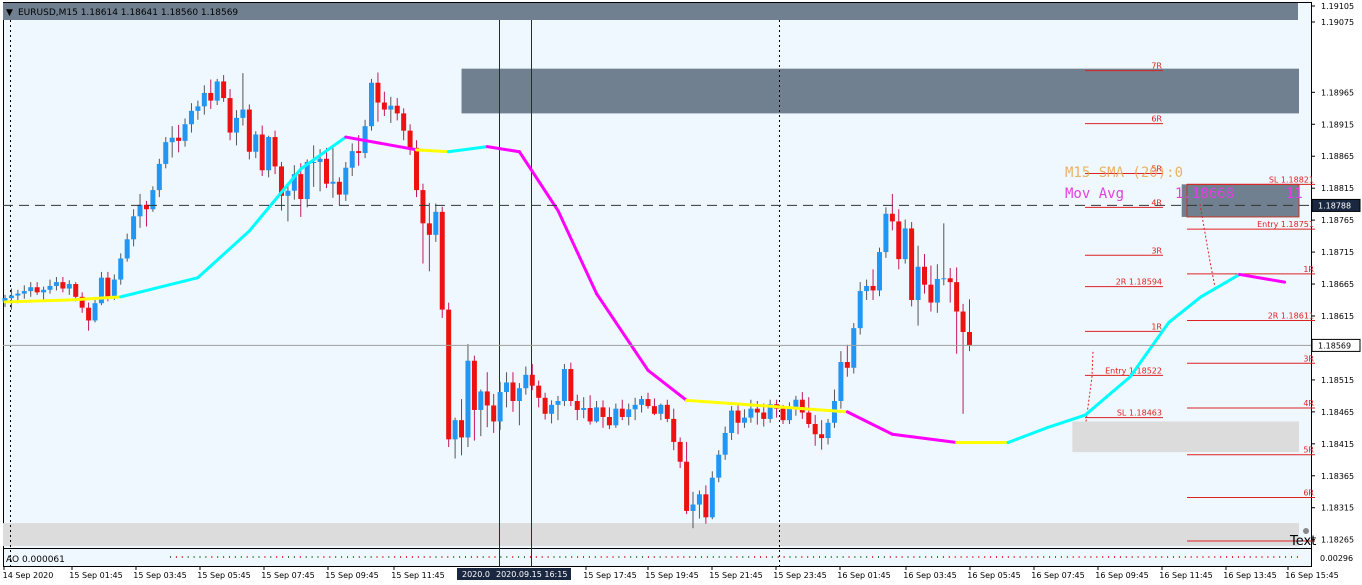  Describe the element at coordinates (1285, 224) in the screenshot. I see `risk-level-label: Entry 1.18751` at that location.